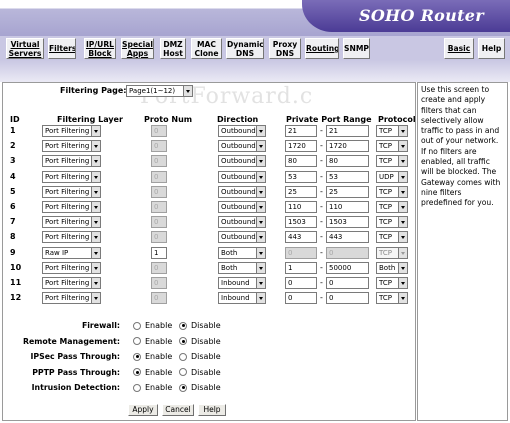  What do you see at coordinates (57, 252) in the screenshot?
I see `filtering-layer-select-value: Raw IP` at bounding box center [57, 252].